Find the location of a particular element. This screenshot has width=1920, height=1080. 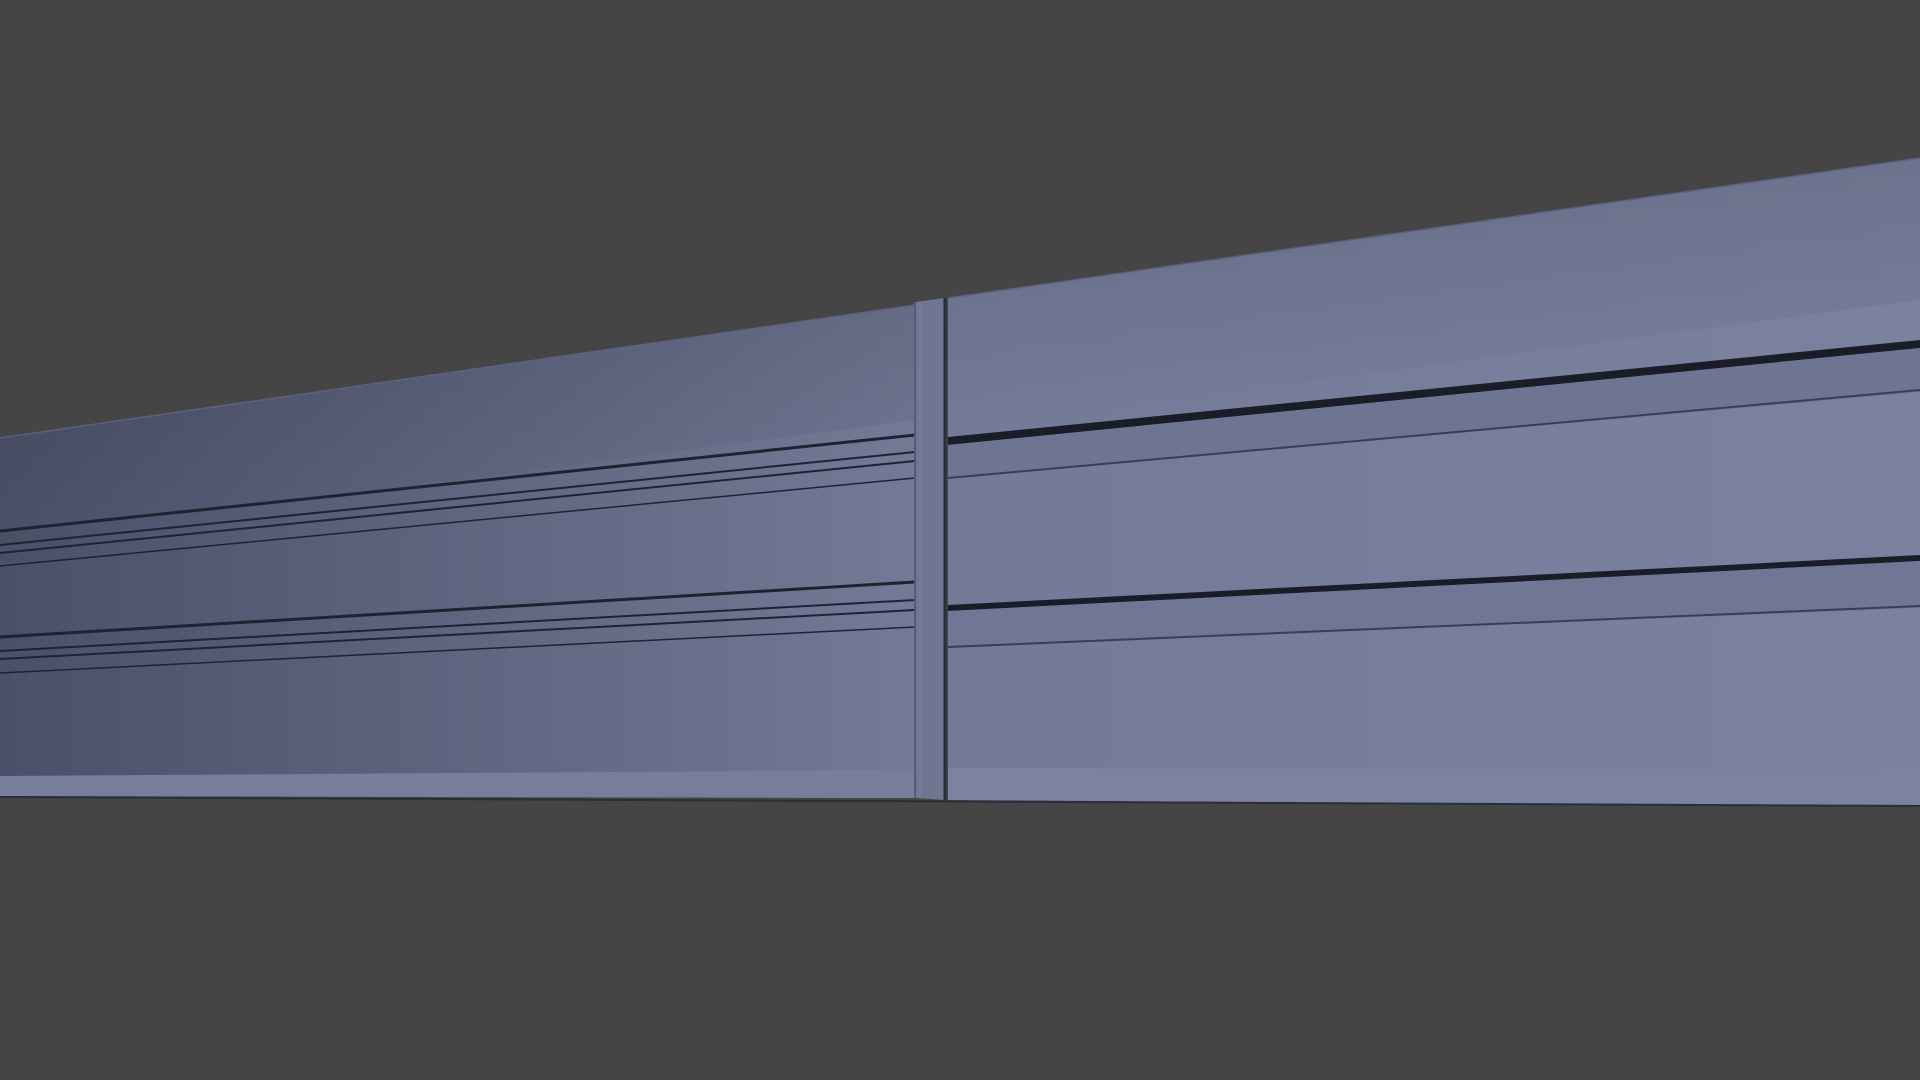

vertical-separator-post is located at coordinates (930, 549).